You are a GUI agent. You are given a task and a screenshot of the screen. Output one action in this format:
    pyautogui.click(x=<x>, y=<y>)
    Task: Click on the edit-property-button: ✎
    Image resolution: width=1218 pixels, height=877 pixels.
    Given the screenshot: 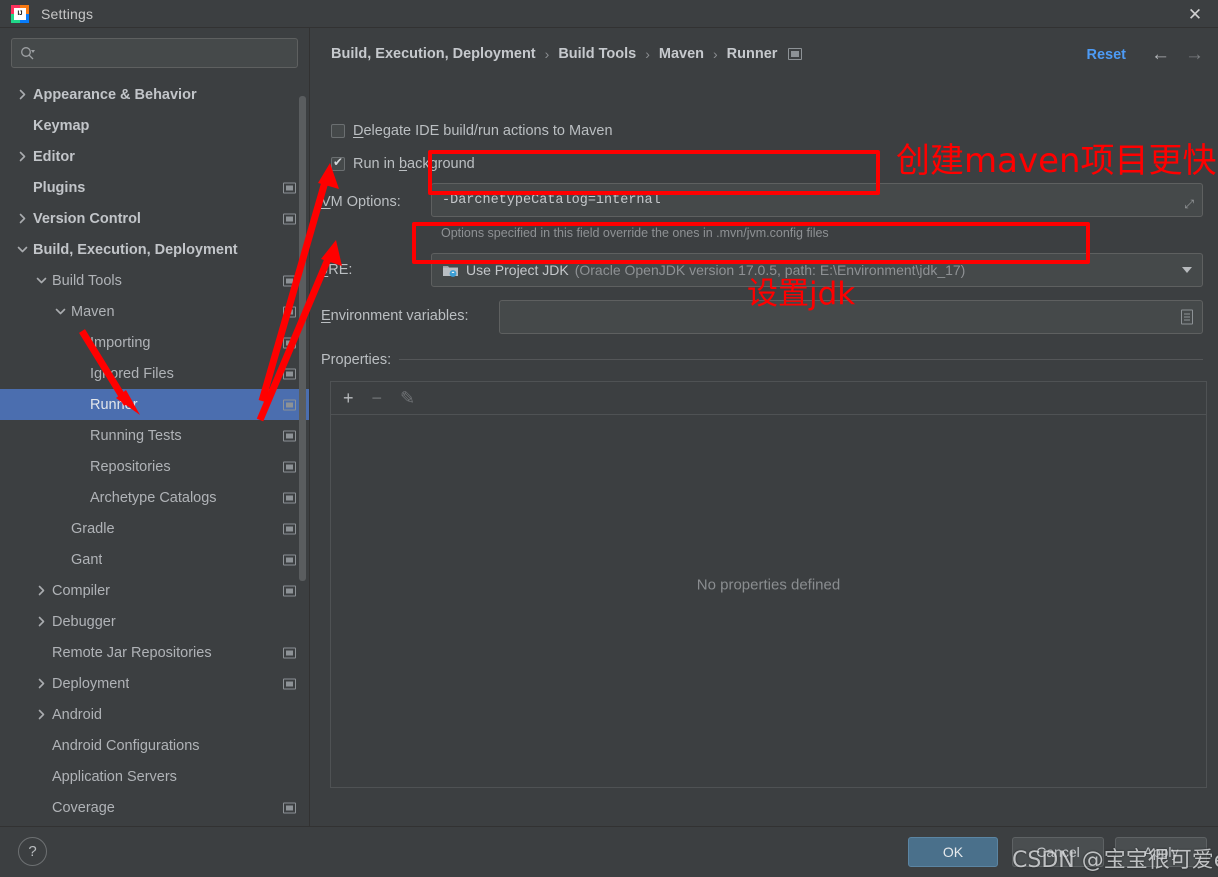 What is the action you would take?
    pyautogui.click(x=407, y=398)
    